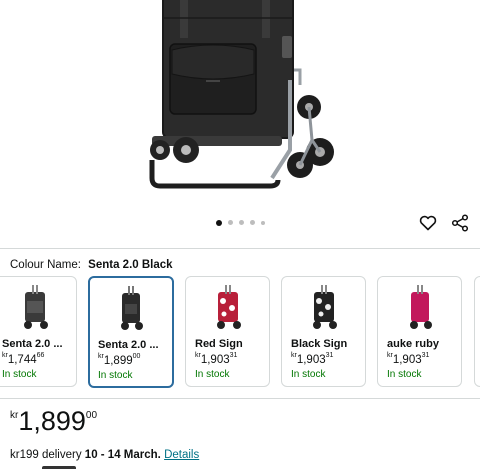 The height and width of the screenshot is (469, 480). I want to click on share-icon, so click(460, 223).